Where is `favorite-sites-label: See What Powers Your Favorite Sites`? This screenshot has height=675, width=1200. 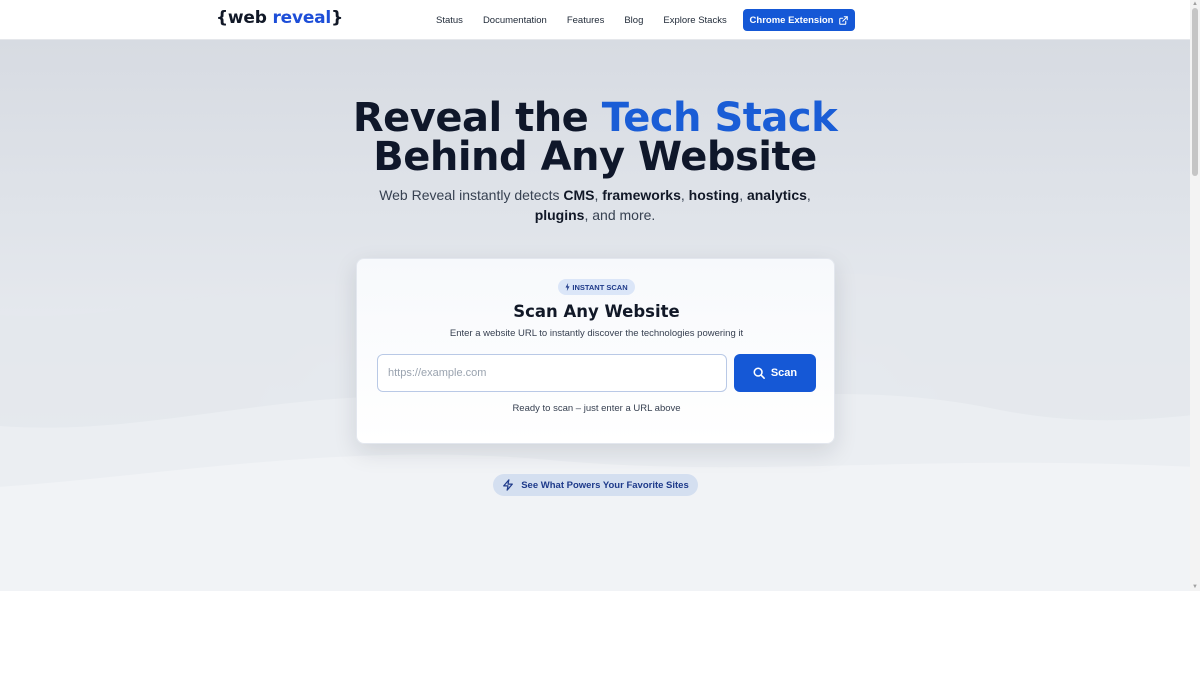 favorite-sites-label: See What Powers Your Favorite Sites is located at coordinates (605, 485).